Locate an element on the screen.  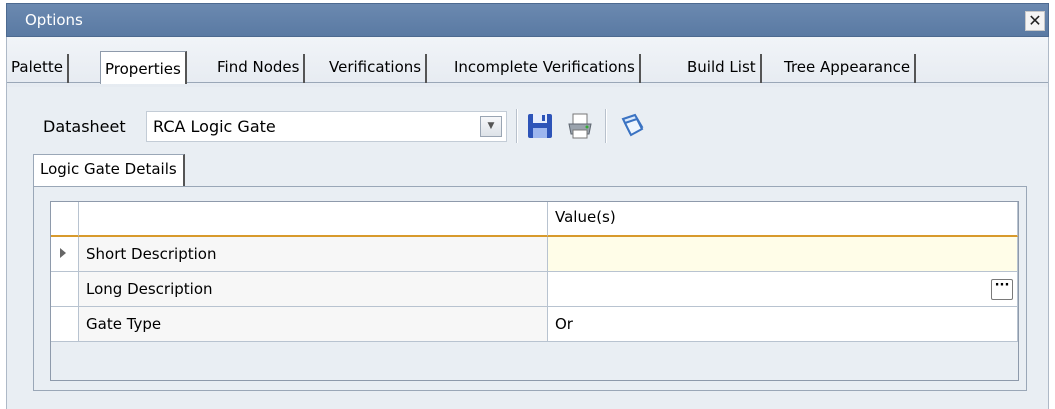
tab-palette: Palette is located at coordinates (38, 68).